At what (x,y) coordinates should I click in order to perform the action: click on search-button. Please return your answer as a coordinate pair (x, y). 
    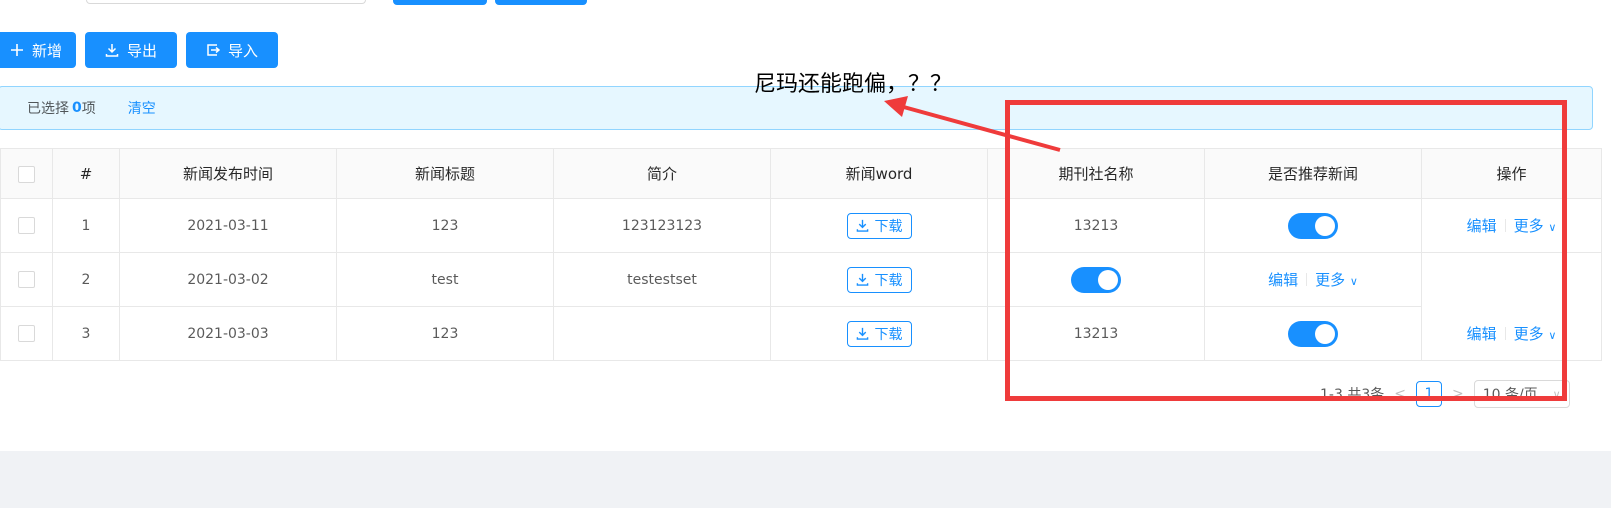
    Looking at the image, I should click on (440, 2).